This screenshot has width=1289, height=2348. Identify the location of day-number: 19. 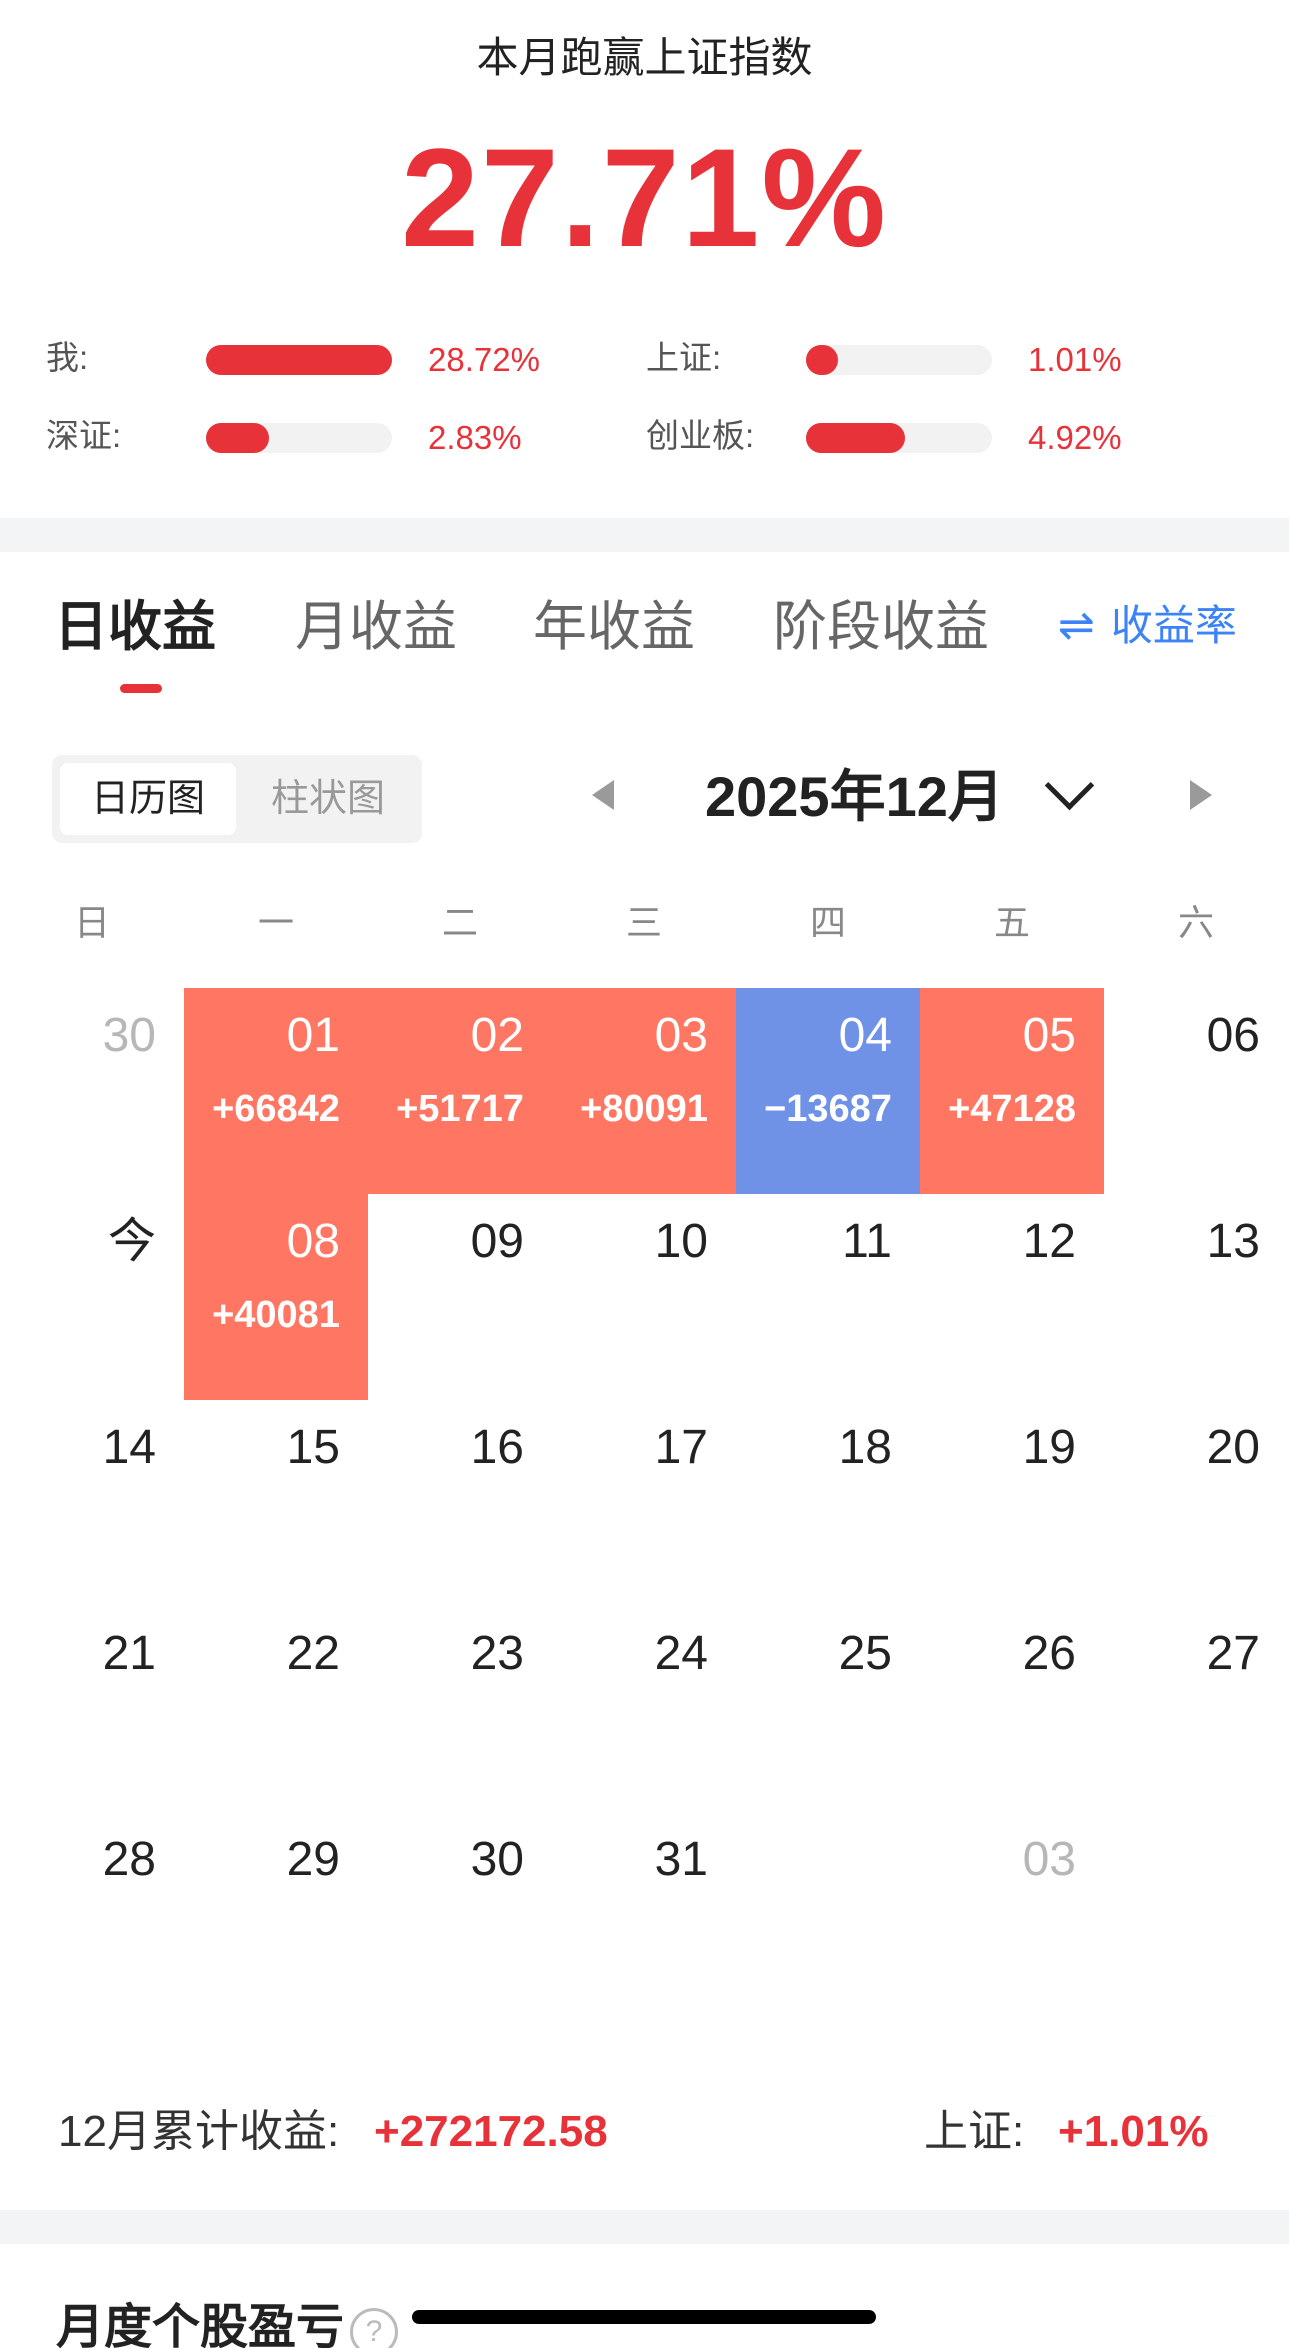
(1049, 1447).